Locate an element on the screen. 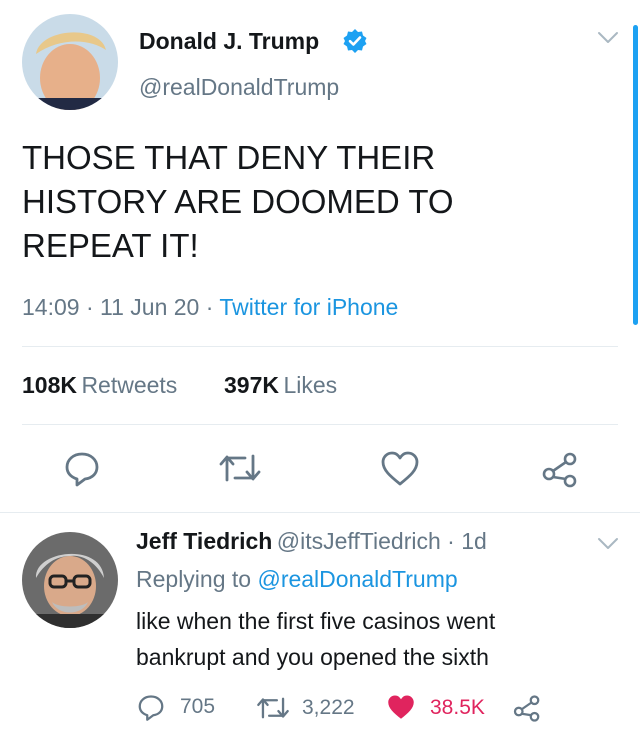  reply-author-avatar is located at coordinates (70, 580).